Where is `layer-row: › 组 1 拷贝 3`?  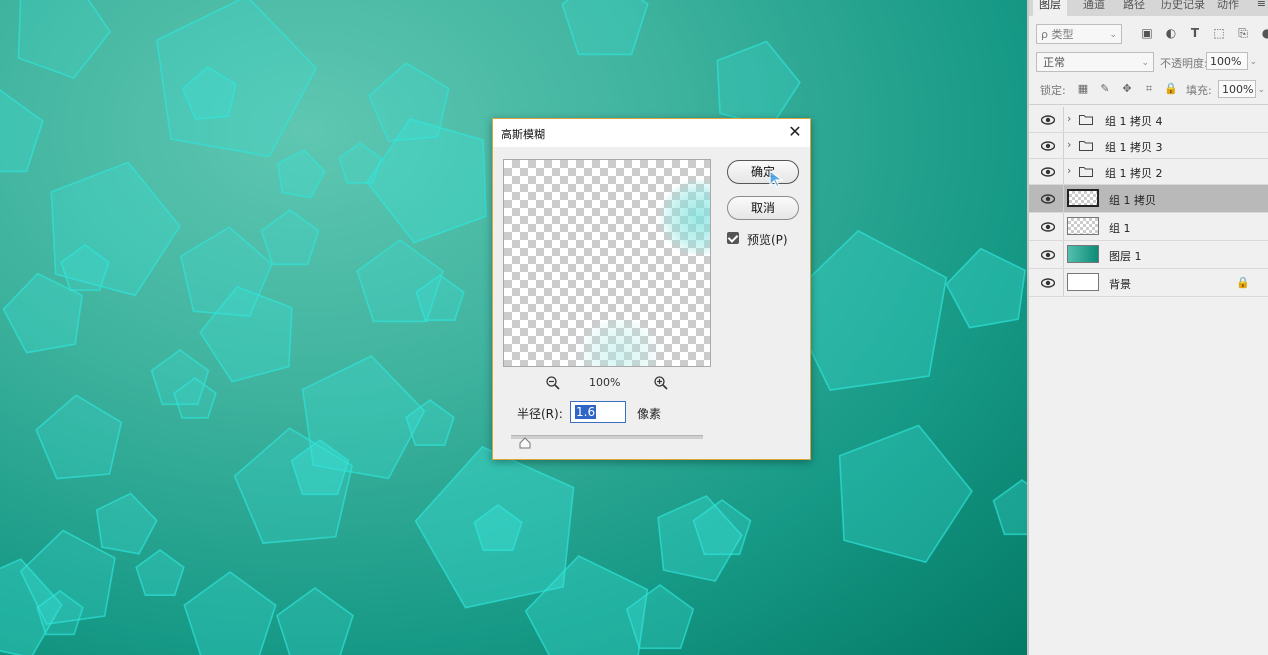
layer-row: › 组 1 拷贝 3 is located at coordinates (1148, 146).